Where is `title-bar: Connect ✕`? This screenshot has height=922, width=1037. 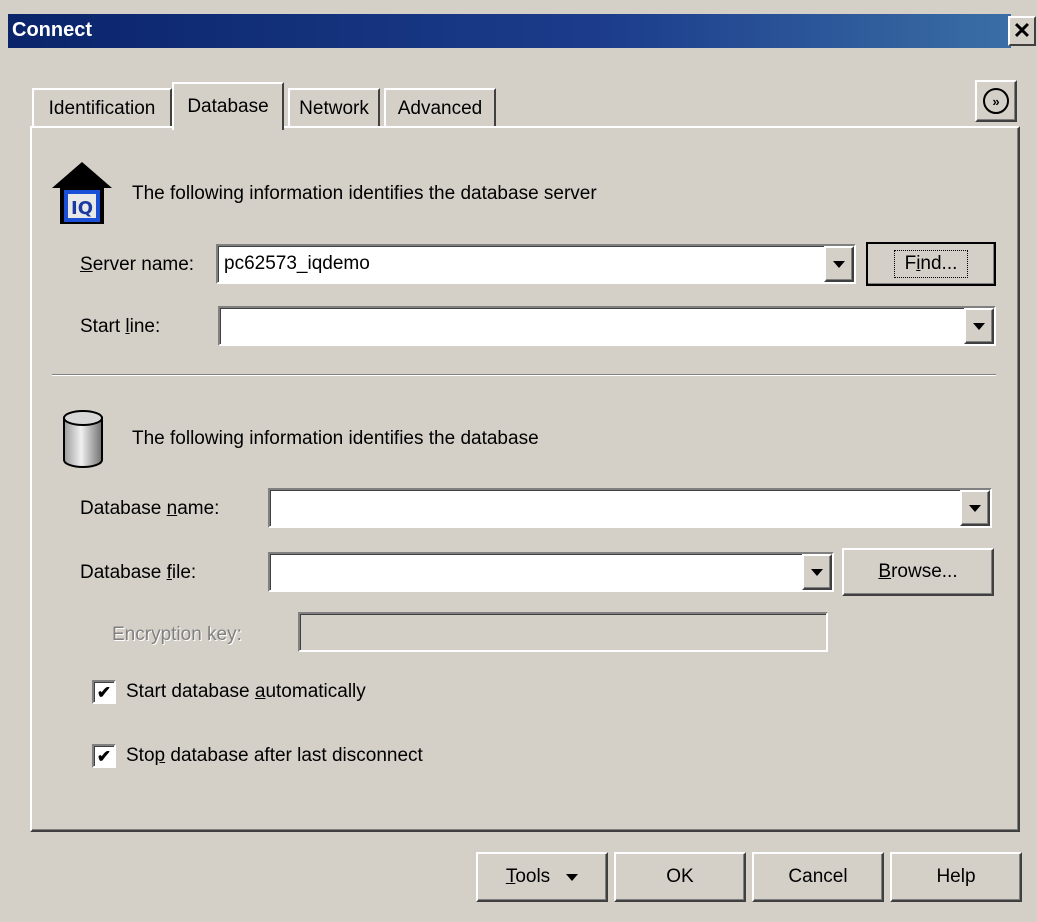
title-bar: Connect ✕ is located at coordinates (518, 31).